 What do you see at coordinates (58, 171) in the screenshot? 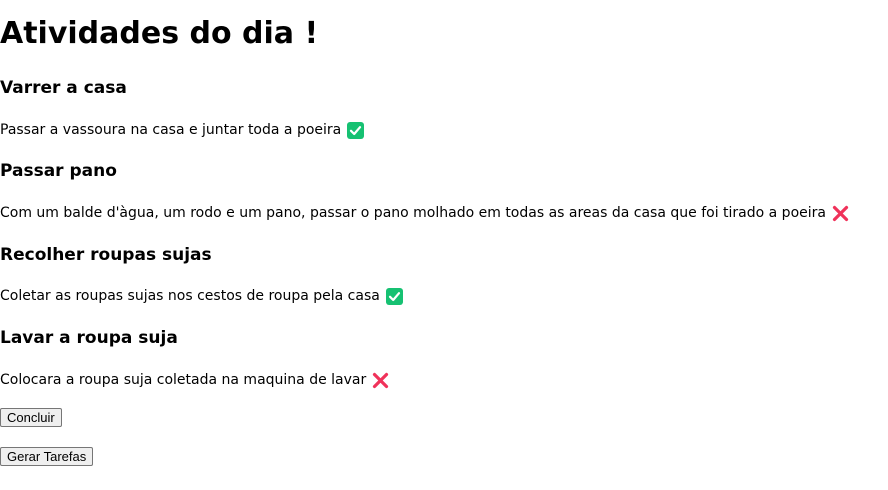
I see `task-title-passar-pano: Passar pano` at bounding box center [58, 171].